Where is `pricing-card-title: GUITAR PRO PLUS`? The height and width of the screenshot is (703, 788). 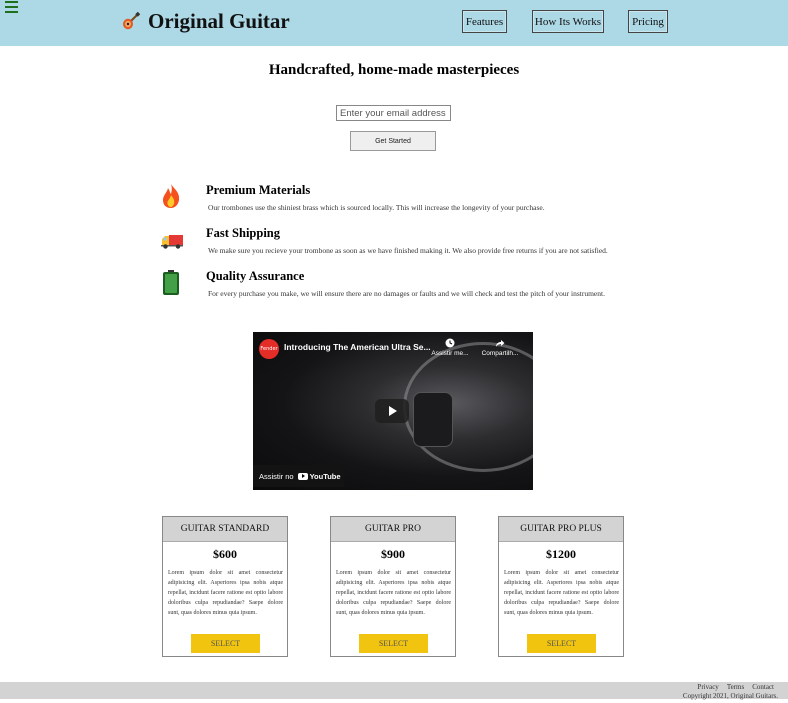
pricing-card-title: GUITAR PRO PLUS is located at coordinates (561, 529).